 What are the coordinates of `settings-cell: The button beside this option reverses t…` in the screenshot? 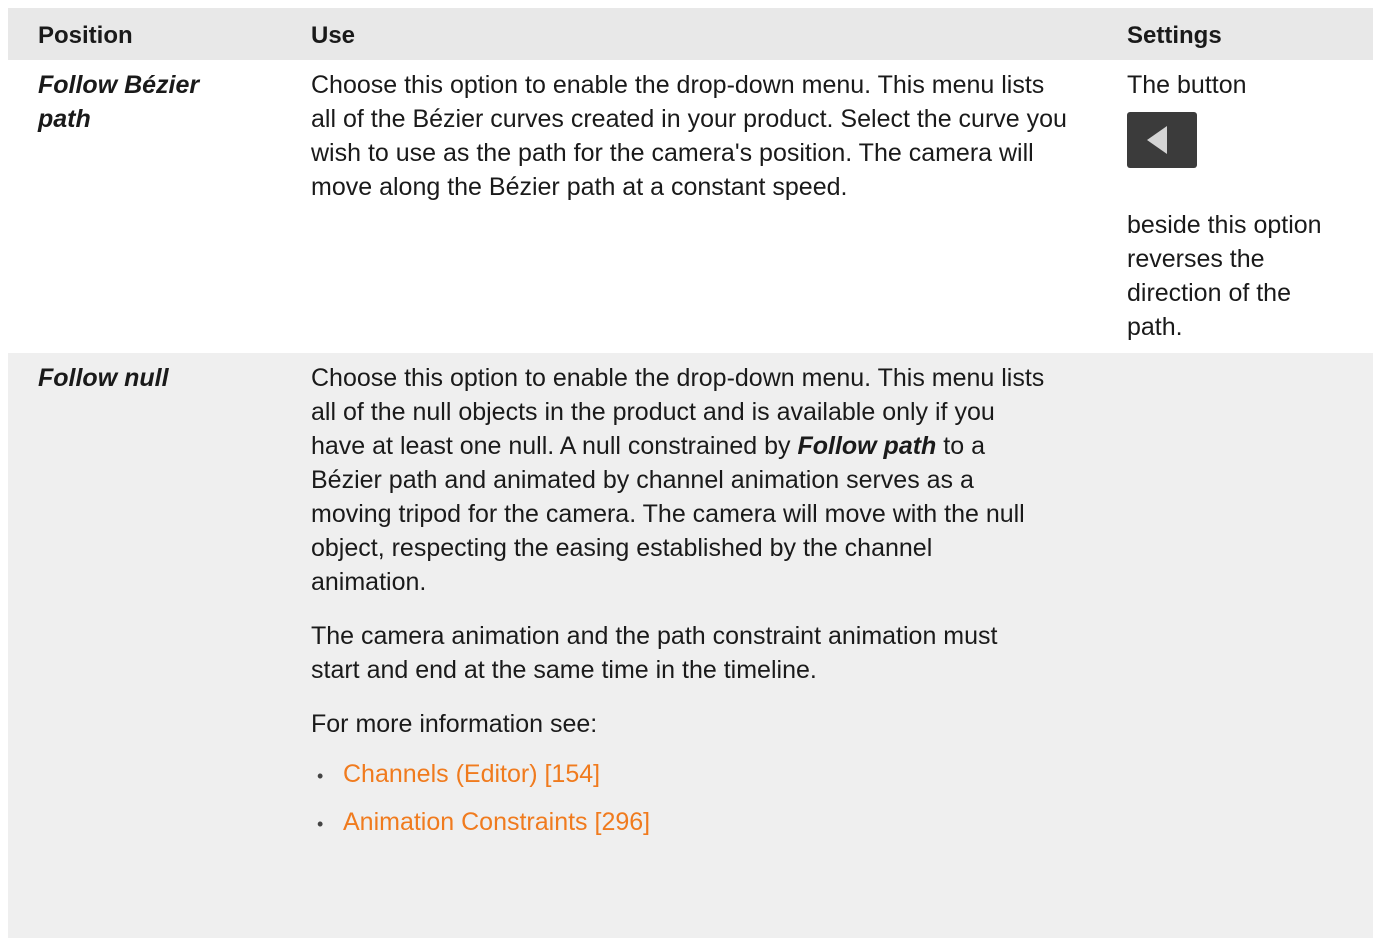 It's located at (1250, 210).